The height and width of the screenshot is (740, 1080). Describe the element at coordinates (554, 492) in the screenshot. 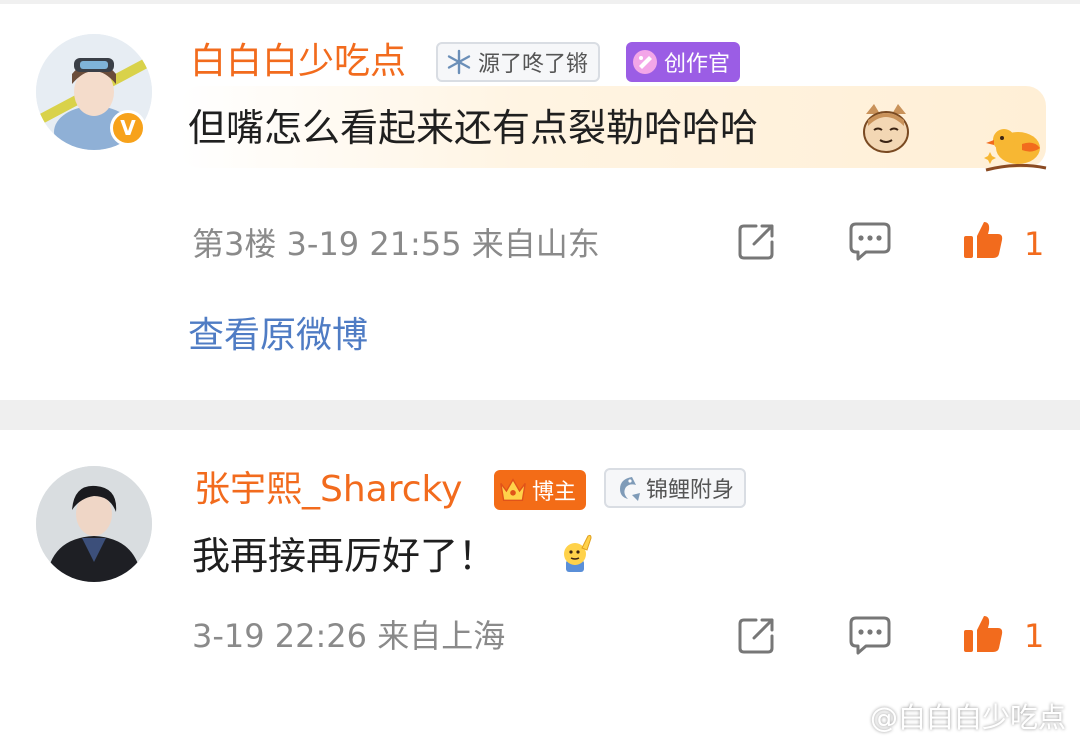

I see `blogger-badge-label: 博主` at that location.